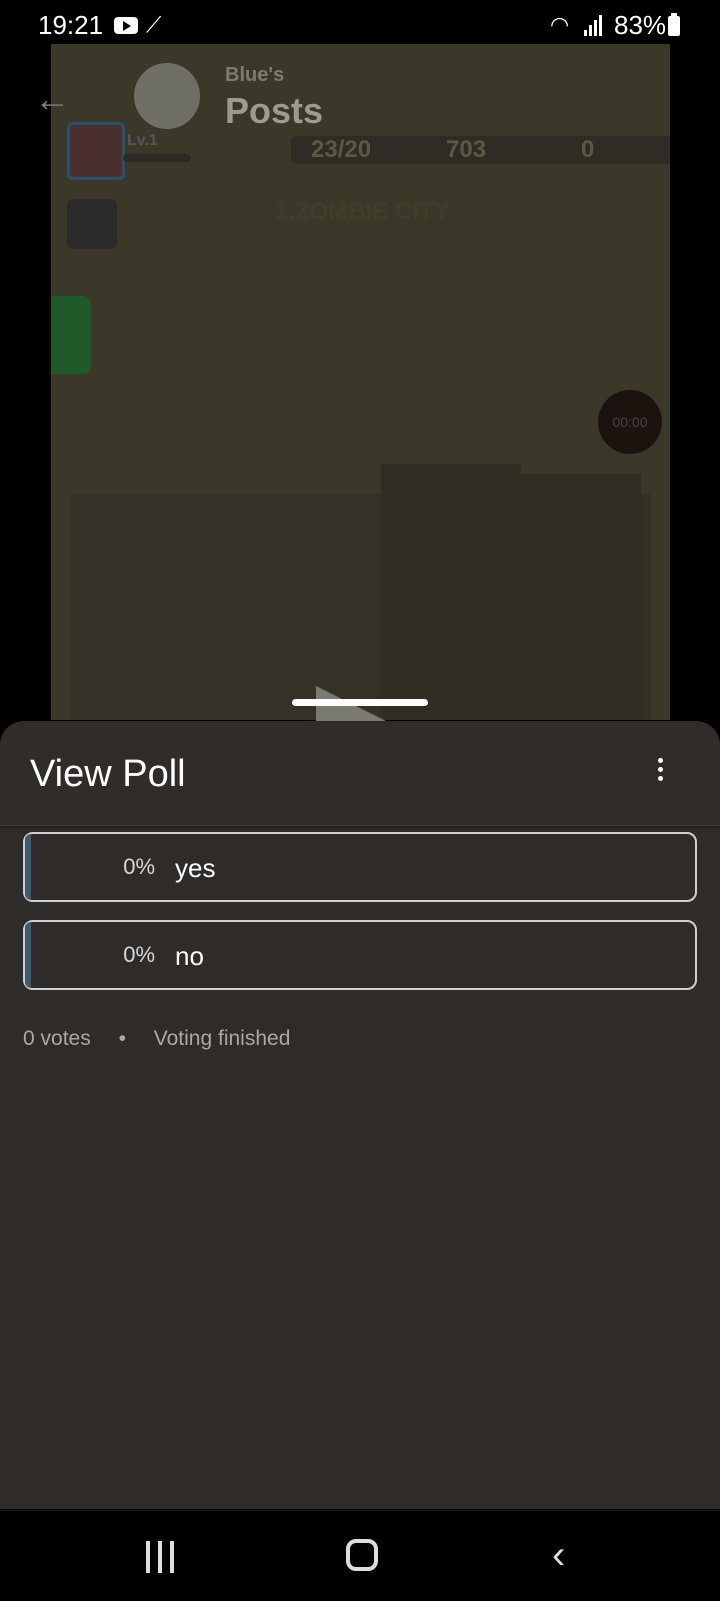 The height and width of the screenshot is (1601, 720). I want to click on poll-option-no: 0% no, so click(360, 955).